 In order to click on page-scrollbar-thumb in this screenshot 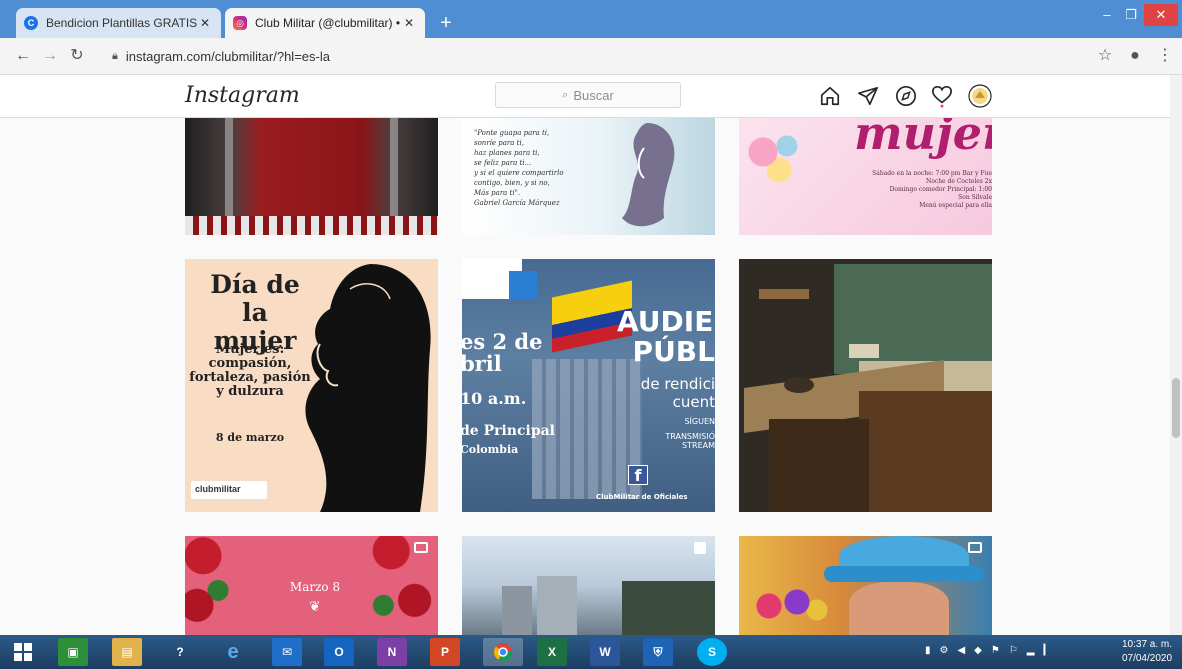, I will do `click(1176, 408)`.